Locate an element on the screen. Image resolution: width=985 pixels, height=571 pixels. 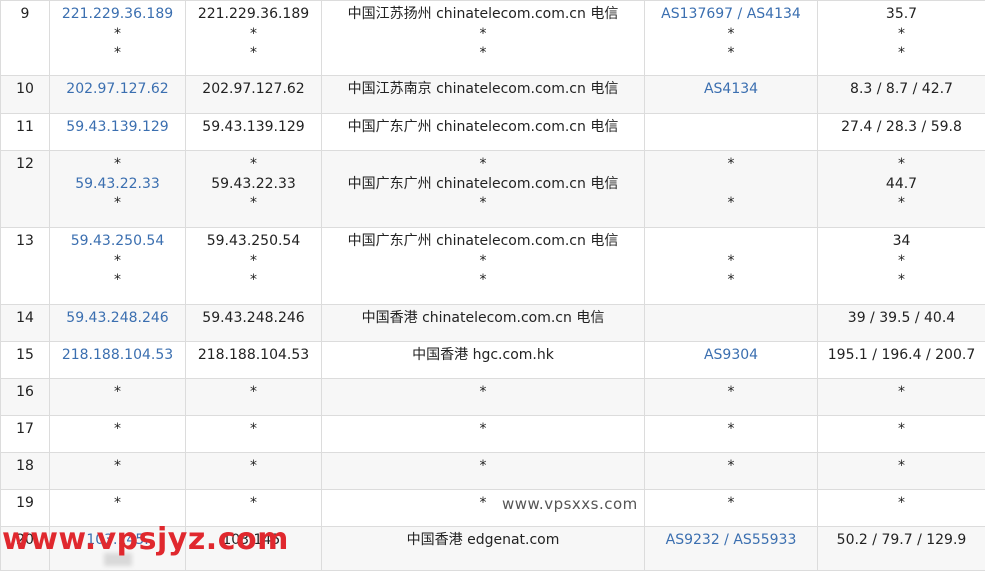
ip-link-cell: 59.43.248.246 is located at coordinates (118, 323).